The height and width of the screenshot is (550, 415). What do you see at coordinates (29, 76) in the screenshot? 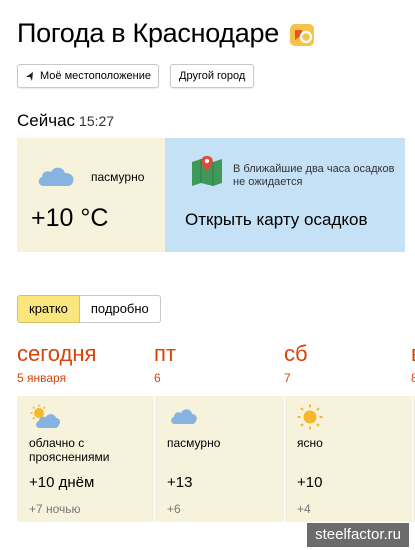
I see `location-arrow-icon` at bounding box center [29, 76].